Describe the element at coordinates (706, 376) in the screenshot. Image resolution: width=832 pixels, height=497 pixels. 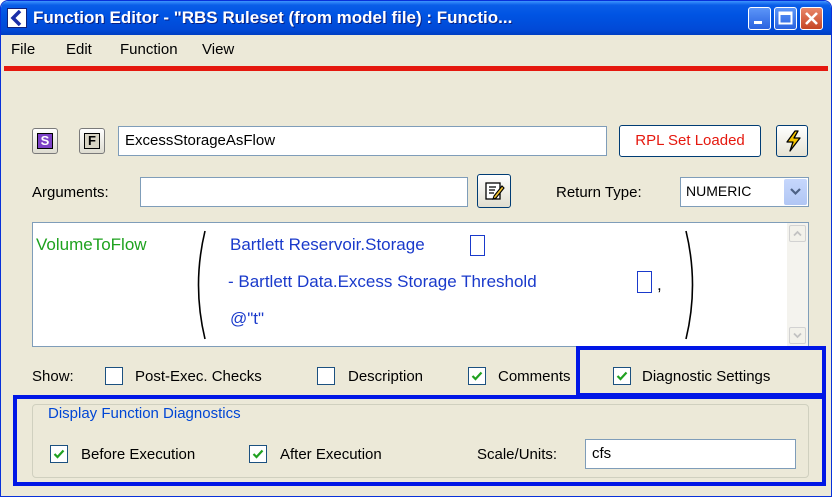
I see `diagnostic-settings-label: Diagnostic Settings` at that location.